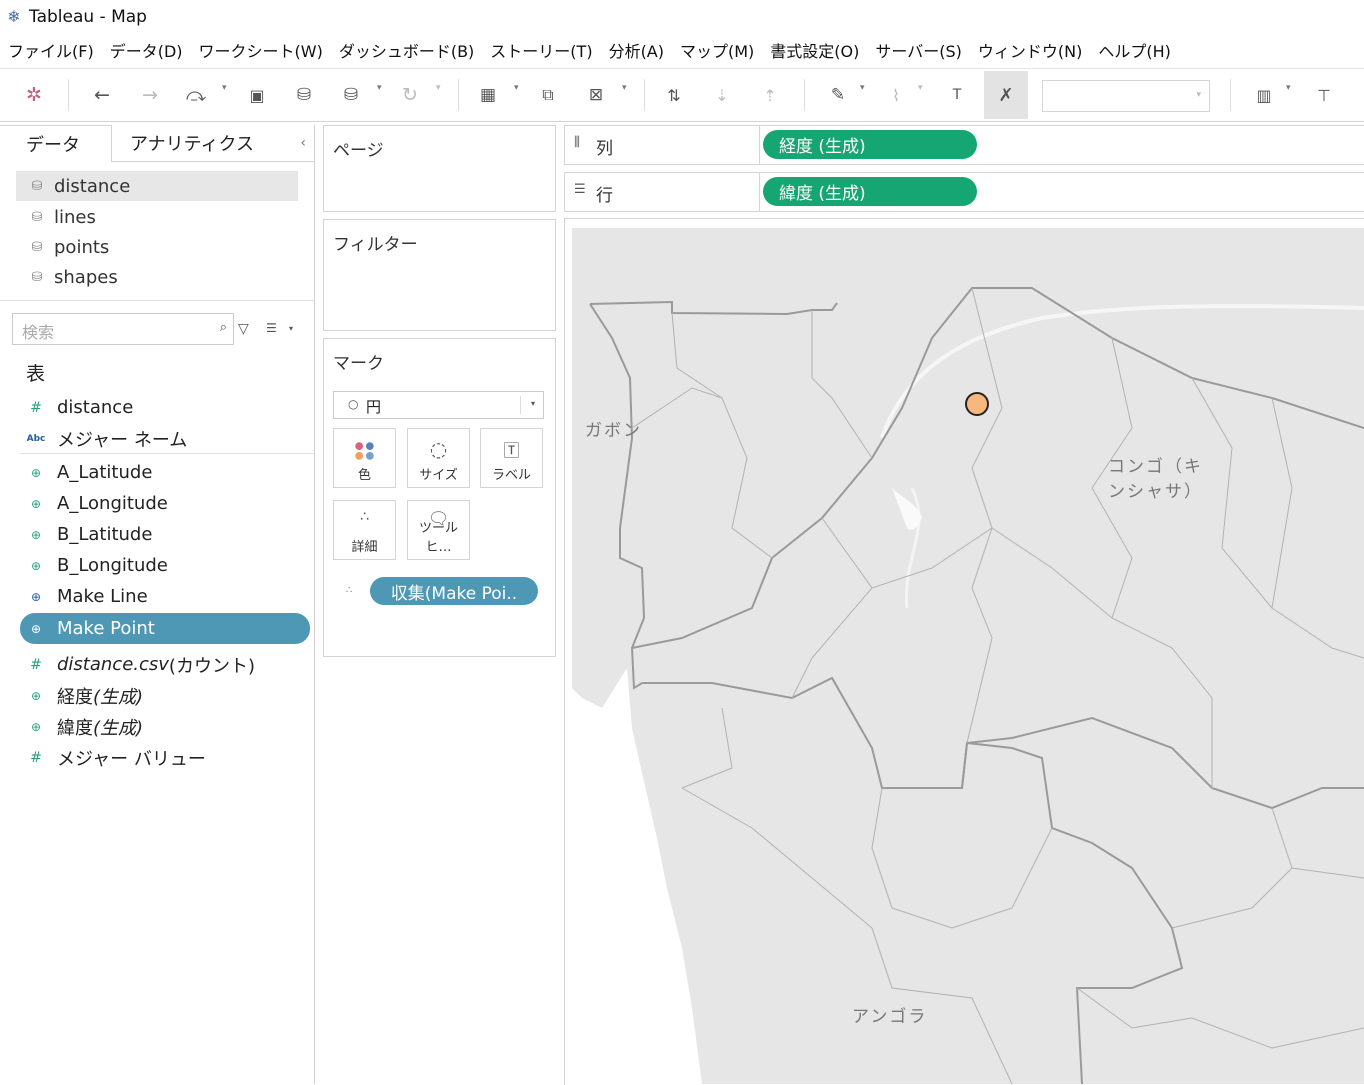 The width and height of the screenshot is (1364, 1085). I want to click on toolbar-separator, so click(804, 95).